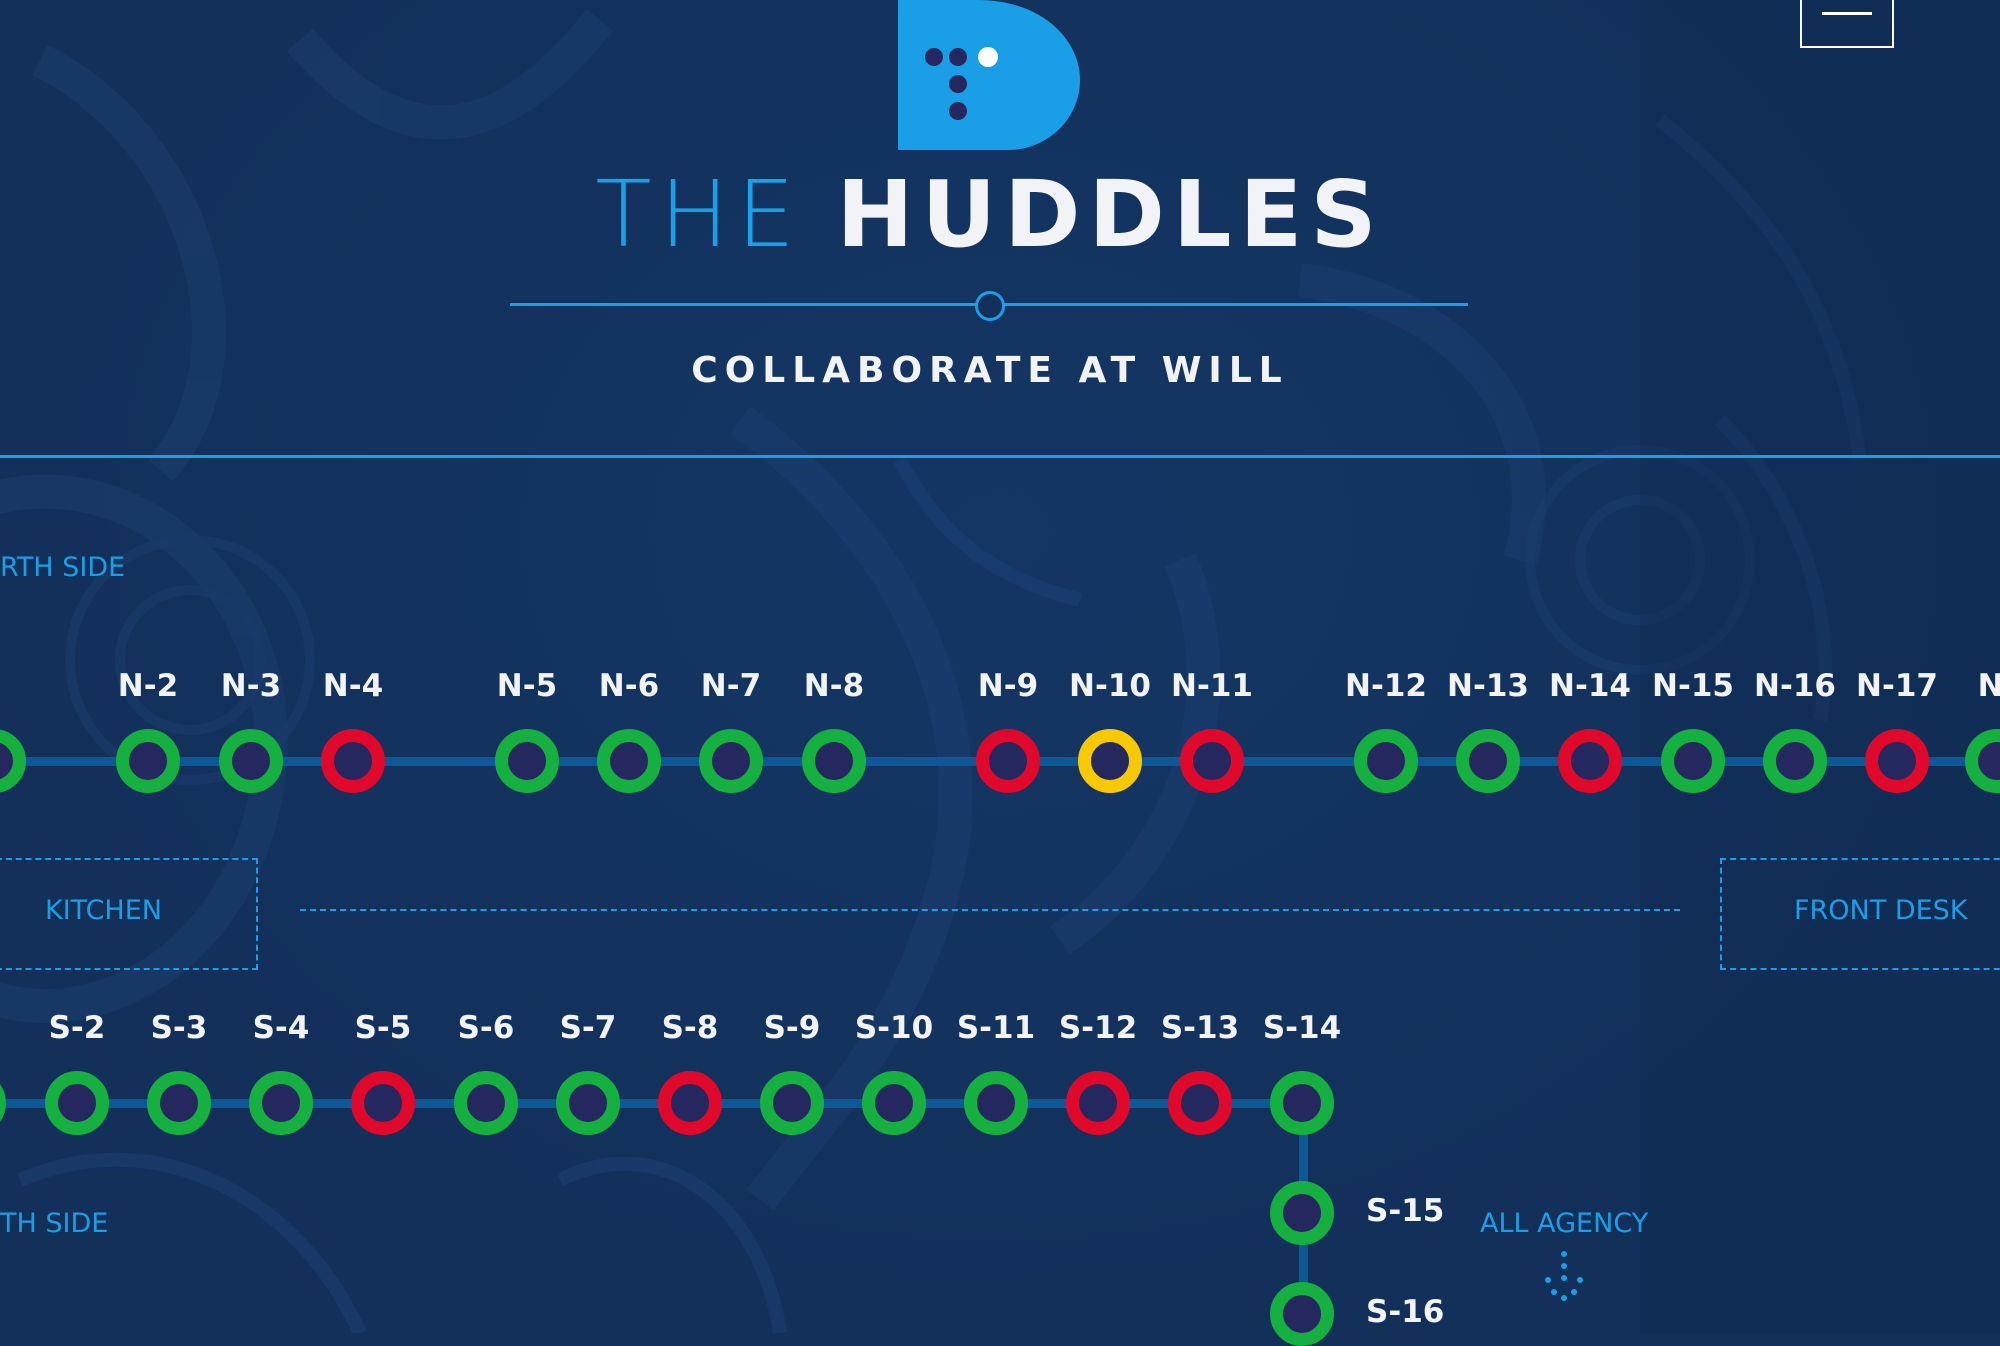 The height and width of the screenshot is (1346, 2000). I want to click on huddle-label: S-15, so click(1405, 1211).